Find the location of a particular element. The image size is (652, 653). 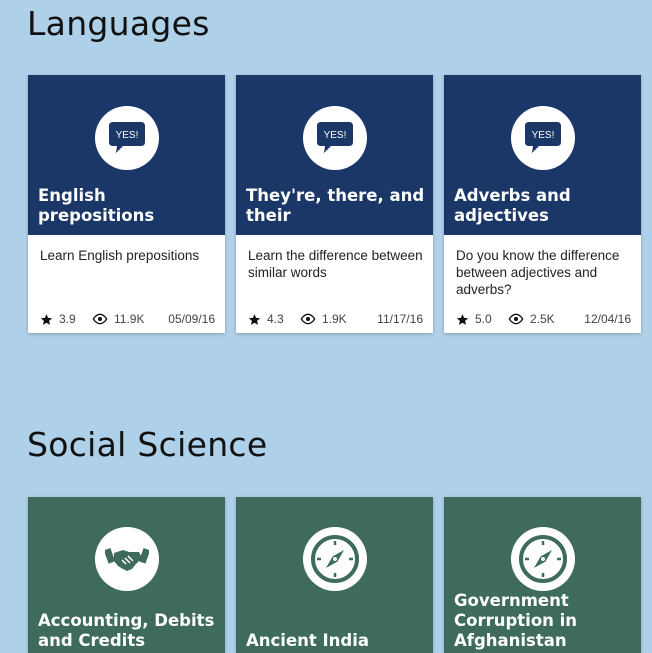

card-meta: 3.9 11.9K 05/09/16 is located at coordinates (127, 319).